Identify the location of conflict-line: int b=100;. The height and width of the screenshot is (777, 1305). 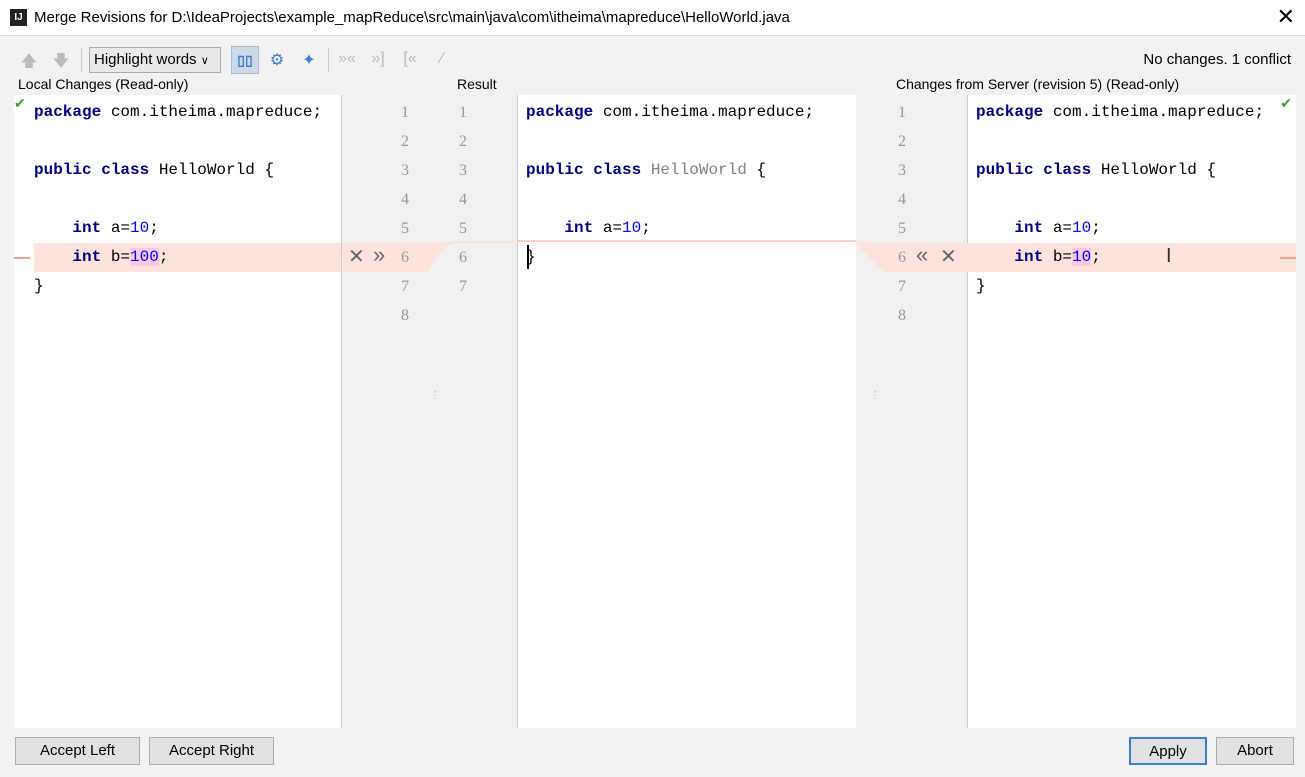
(187, 257).